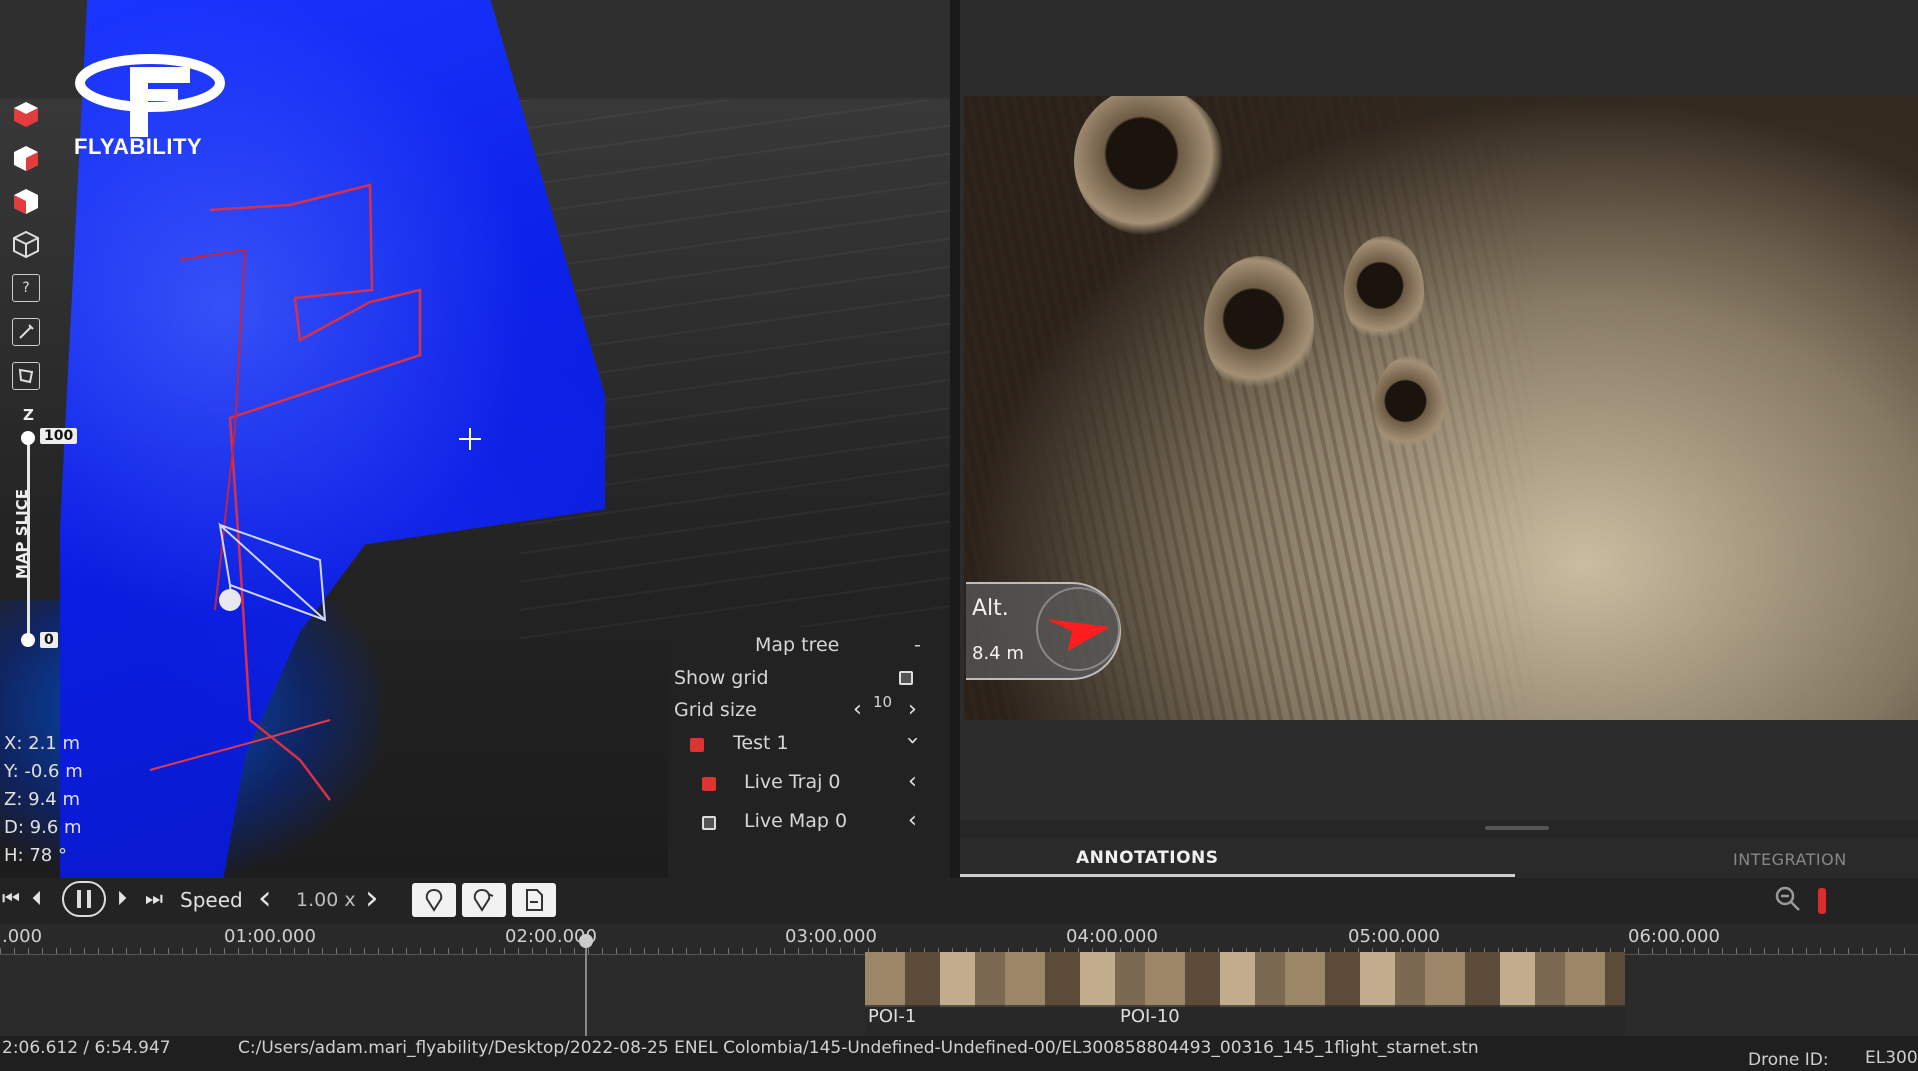 This screenshot has height=1071, width=1918. I want to click on coord-d: D: 9.6 m, so click(43, 827).